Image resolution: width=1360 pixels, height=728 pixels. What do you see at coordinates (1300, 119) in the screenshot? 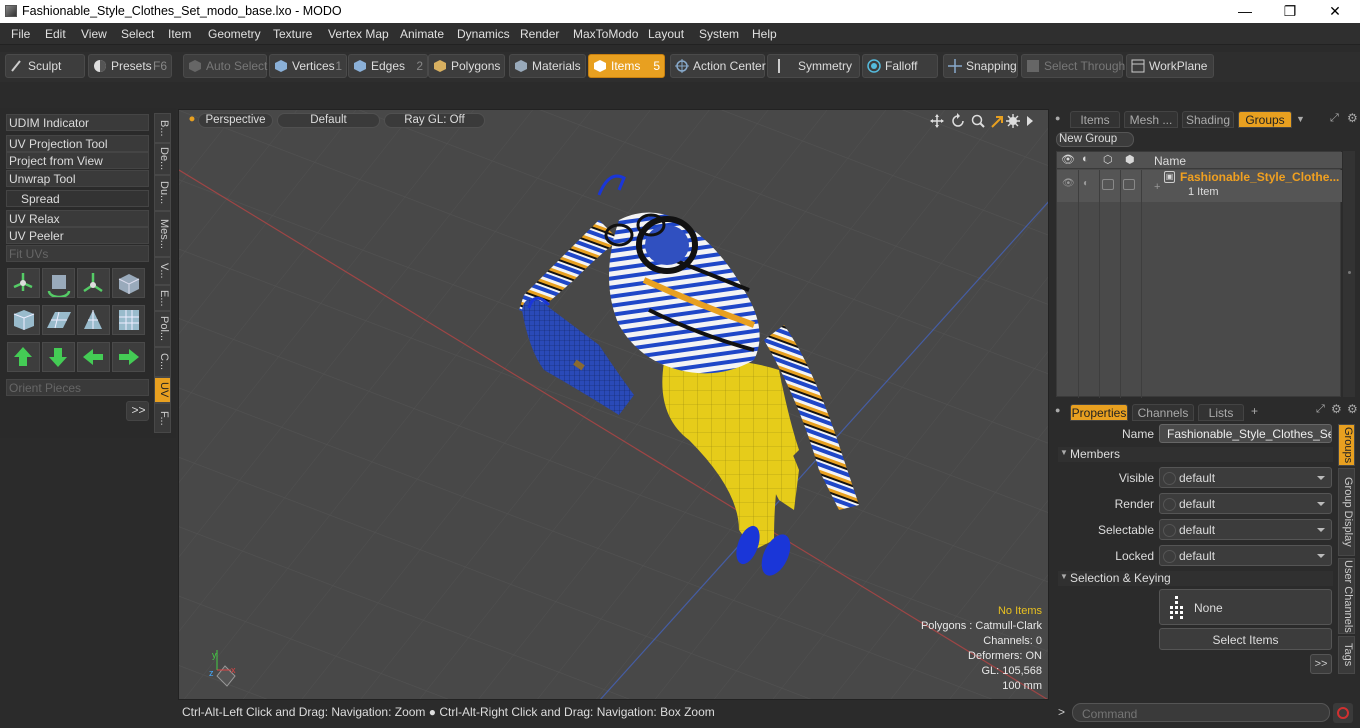
I see `tab-dropdown-icon: ▼` at bounding box center [1300, 119].